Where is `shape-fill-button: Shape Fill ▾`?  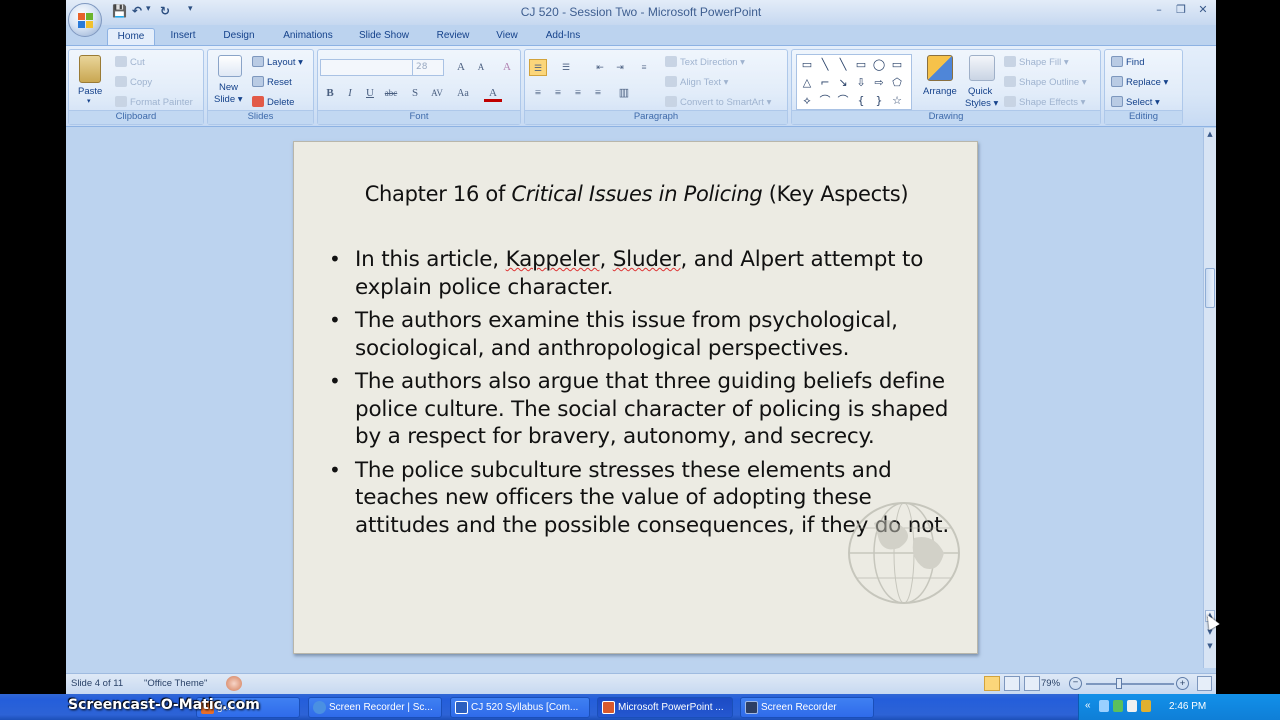
shape-fill-button: Shape Fill ▾ is located at coordinates (1036, 62).